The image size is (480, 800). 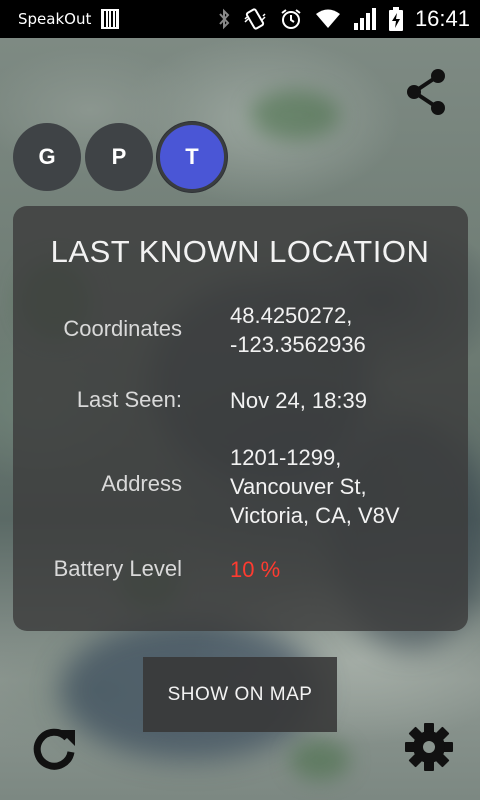 I want to click on share-button, so click(x=426, y=94).